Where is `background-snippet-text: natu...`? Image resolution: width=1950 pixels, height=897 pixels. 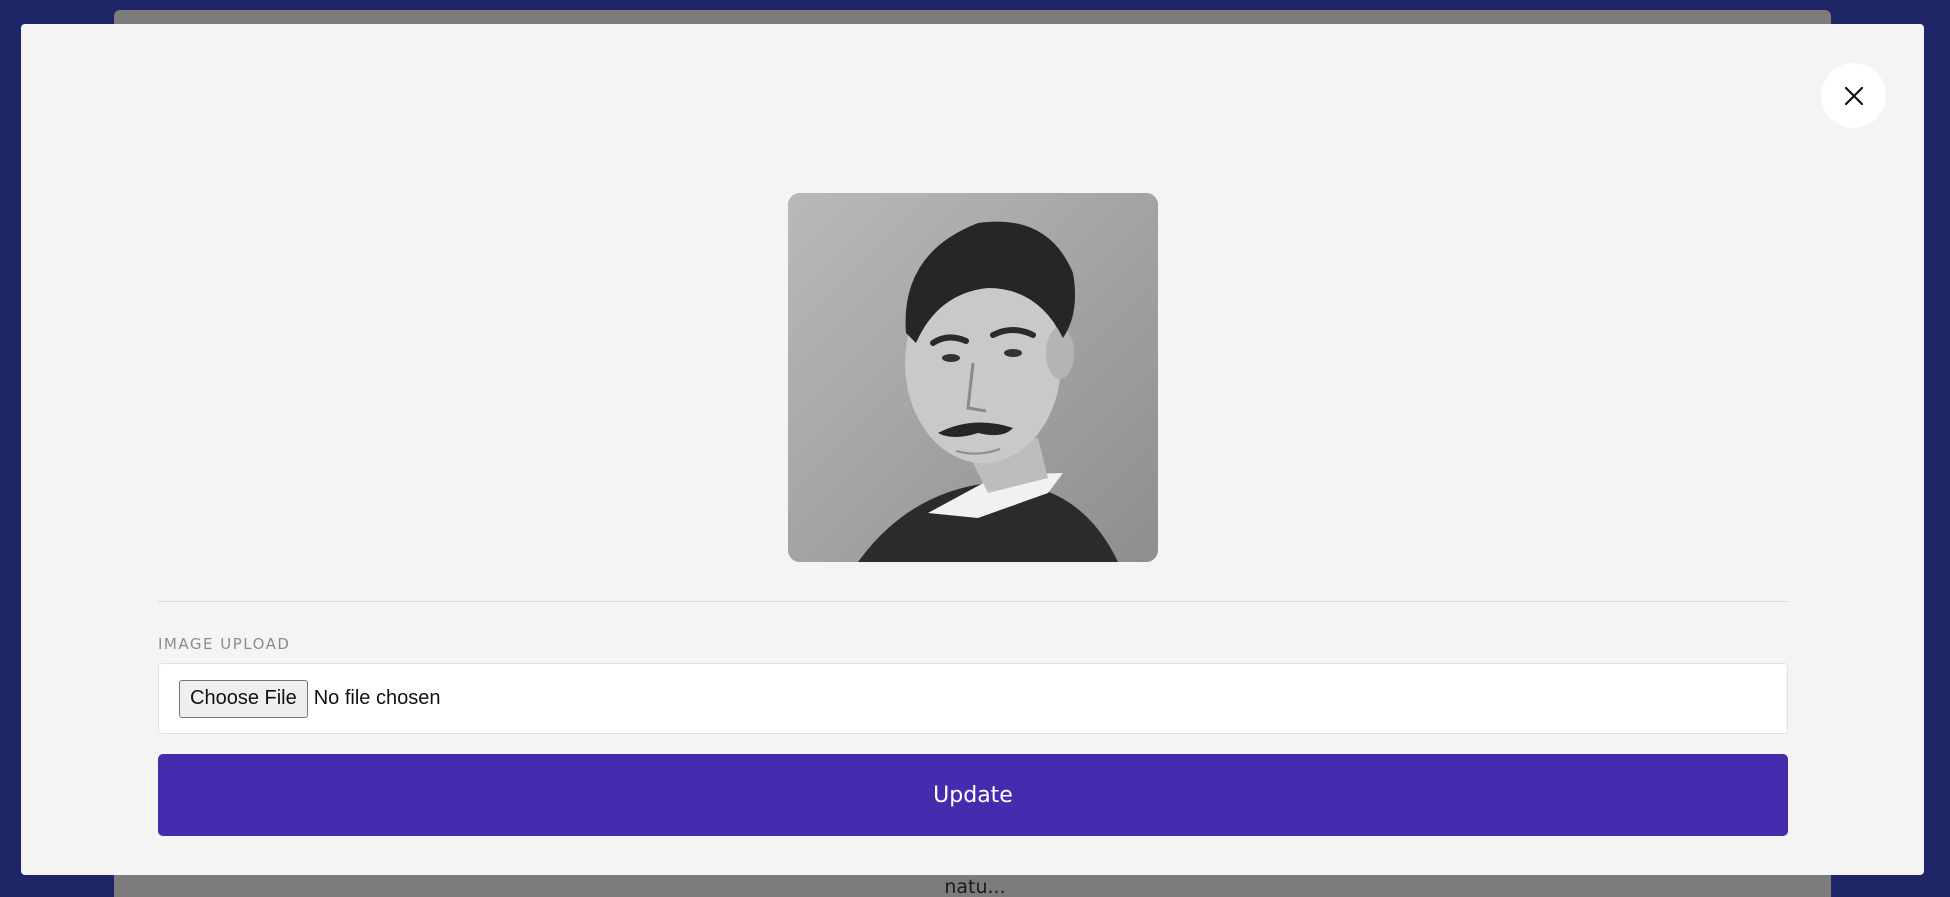 background-snippet-text: natu... is located at coordinates (975, 886).